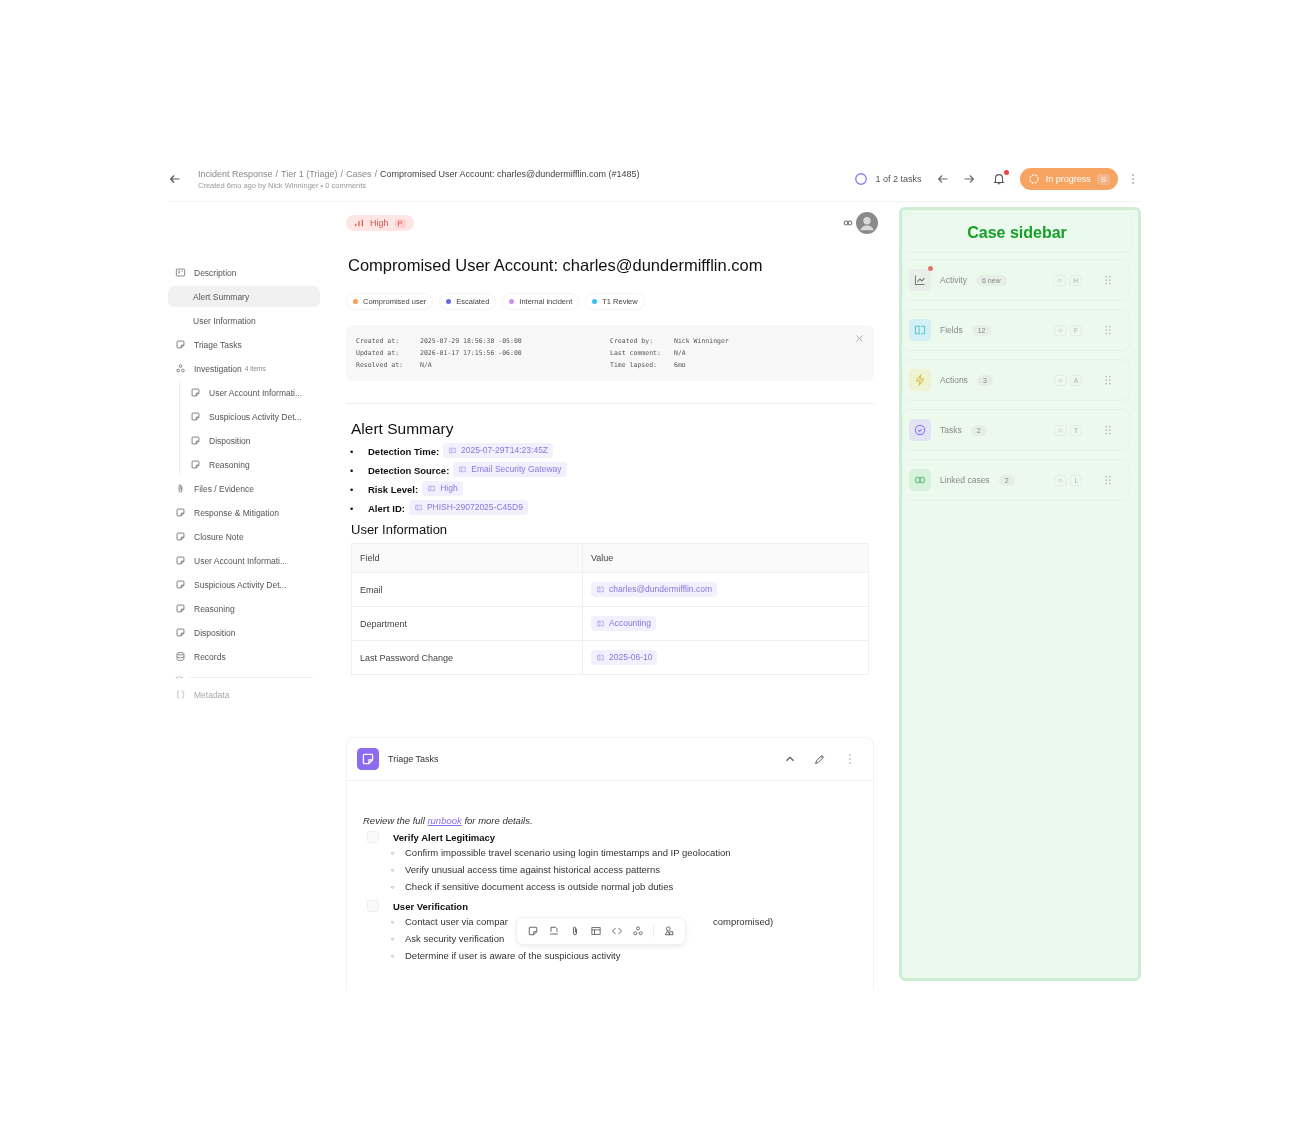  I want to click on previous-arrow-icon, so click(942, 179).